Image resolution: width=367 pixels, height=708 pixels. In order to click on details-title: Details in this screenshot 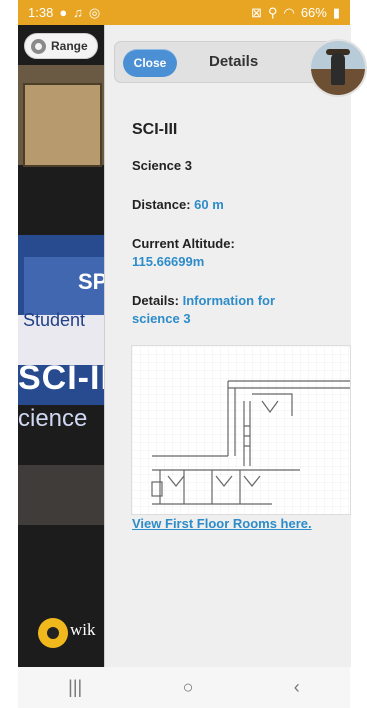, I will do `click(234, 61)`.